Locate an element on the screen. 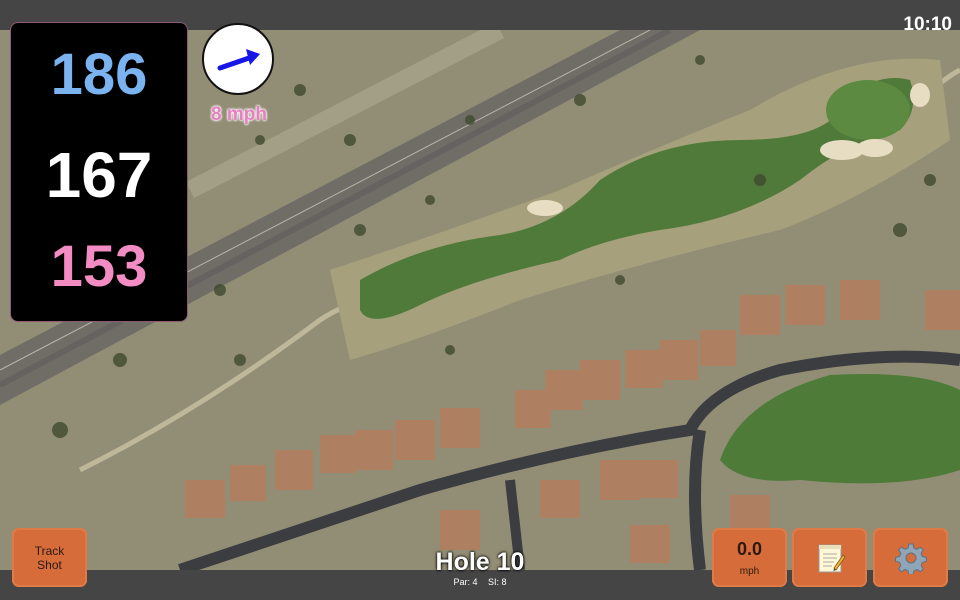 Image resolution: width=960 pixels, height=600 pixels. par-label: Par: 4 is located at coordinates (465, 582).